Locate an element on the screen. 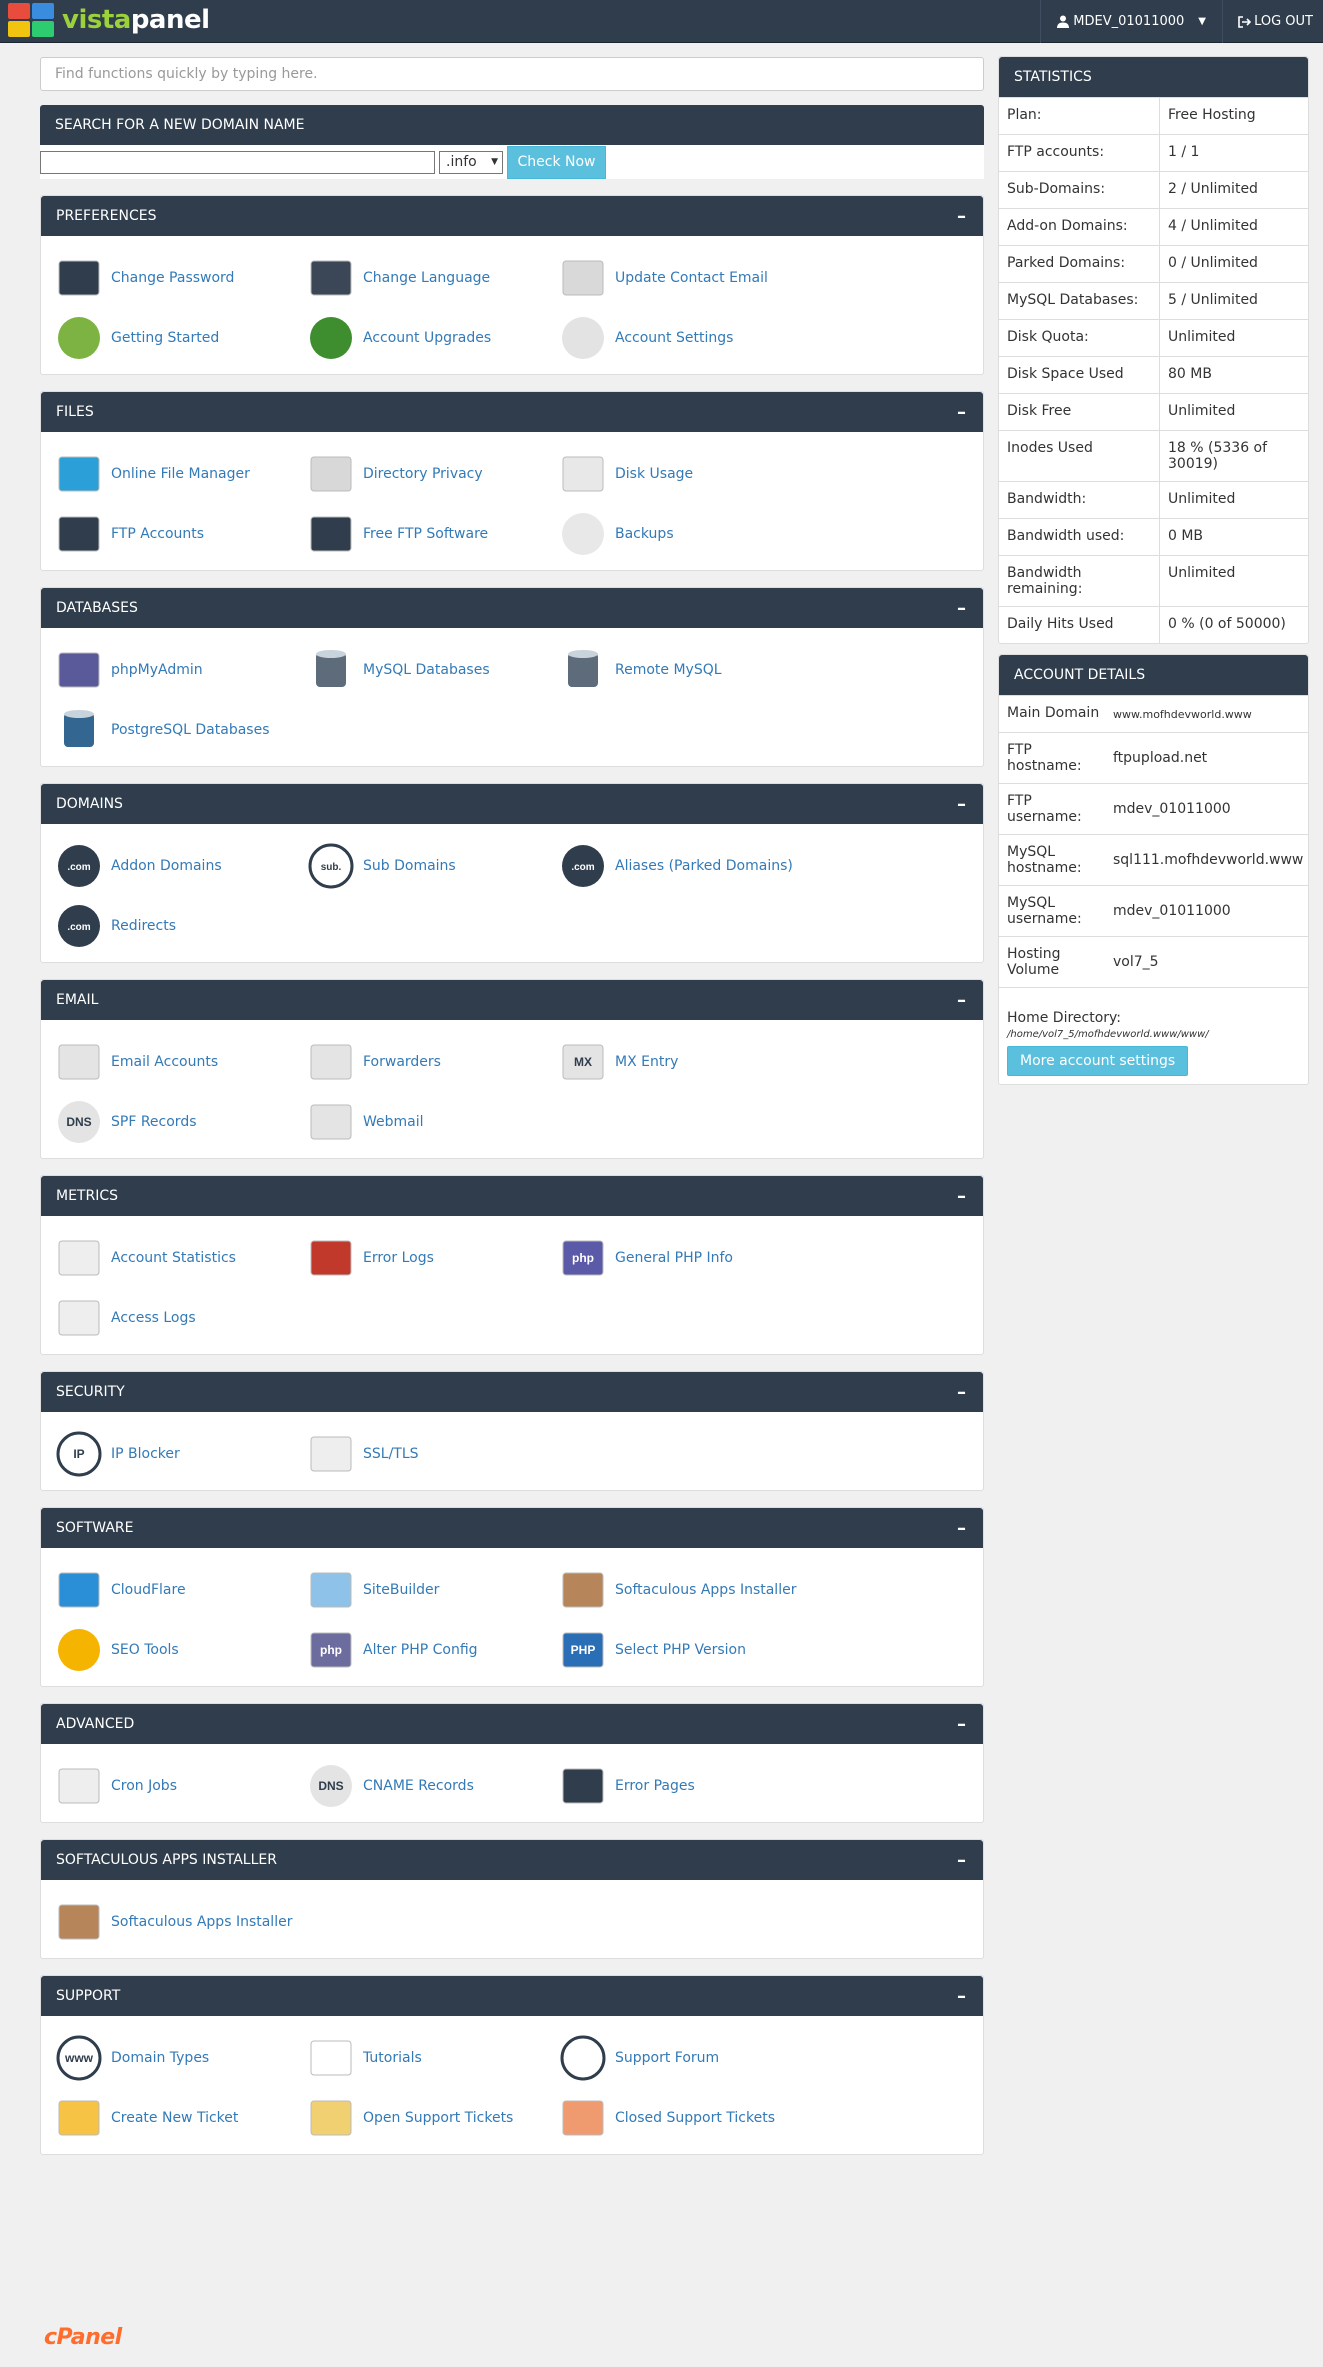  vistapanel-logo: vistapanel is located at coordinates (109, 20).